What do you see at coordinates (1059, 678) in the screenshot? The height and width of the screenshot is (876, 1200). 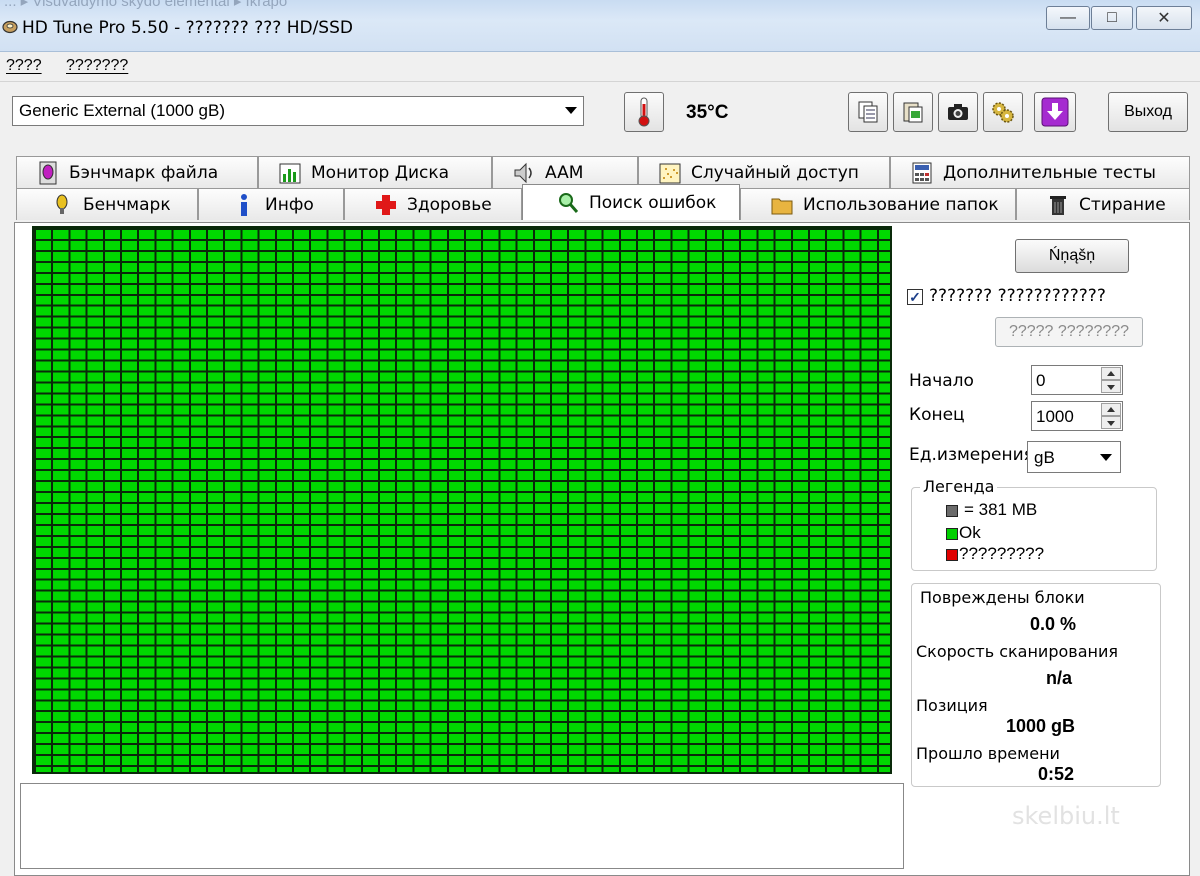 I see `scan-speed-value: n/a` at bounding box center [1059, 678].